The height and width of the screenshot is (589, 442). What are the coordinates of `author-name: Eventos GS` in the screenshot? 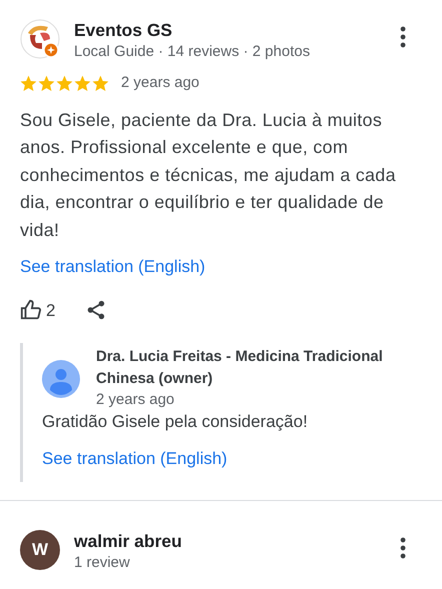 It's located at (192, 30).